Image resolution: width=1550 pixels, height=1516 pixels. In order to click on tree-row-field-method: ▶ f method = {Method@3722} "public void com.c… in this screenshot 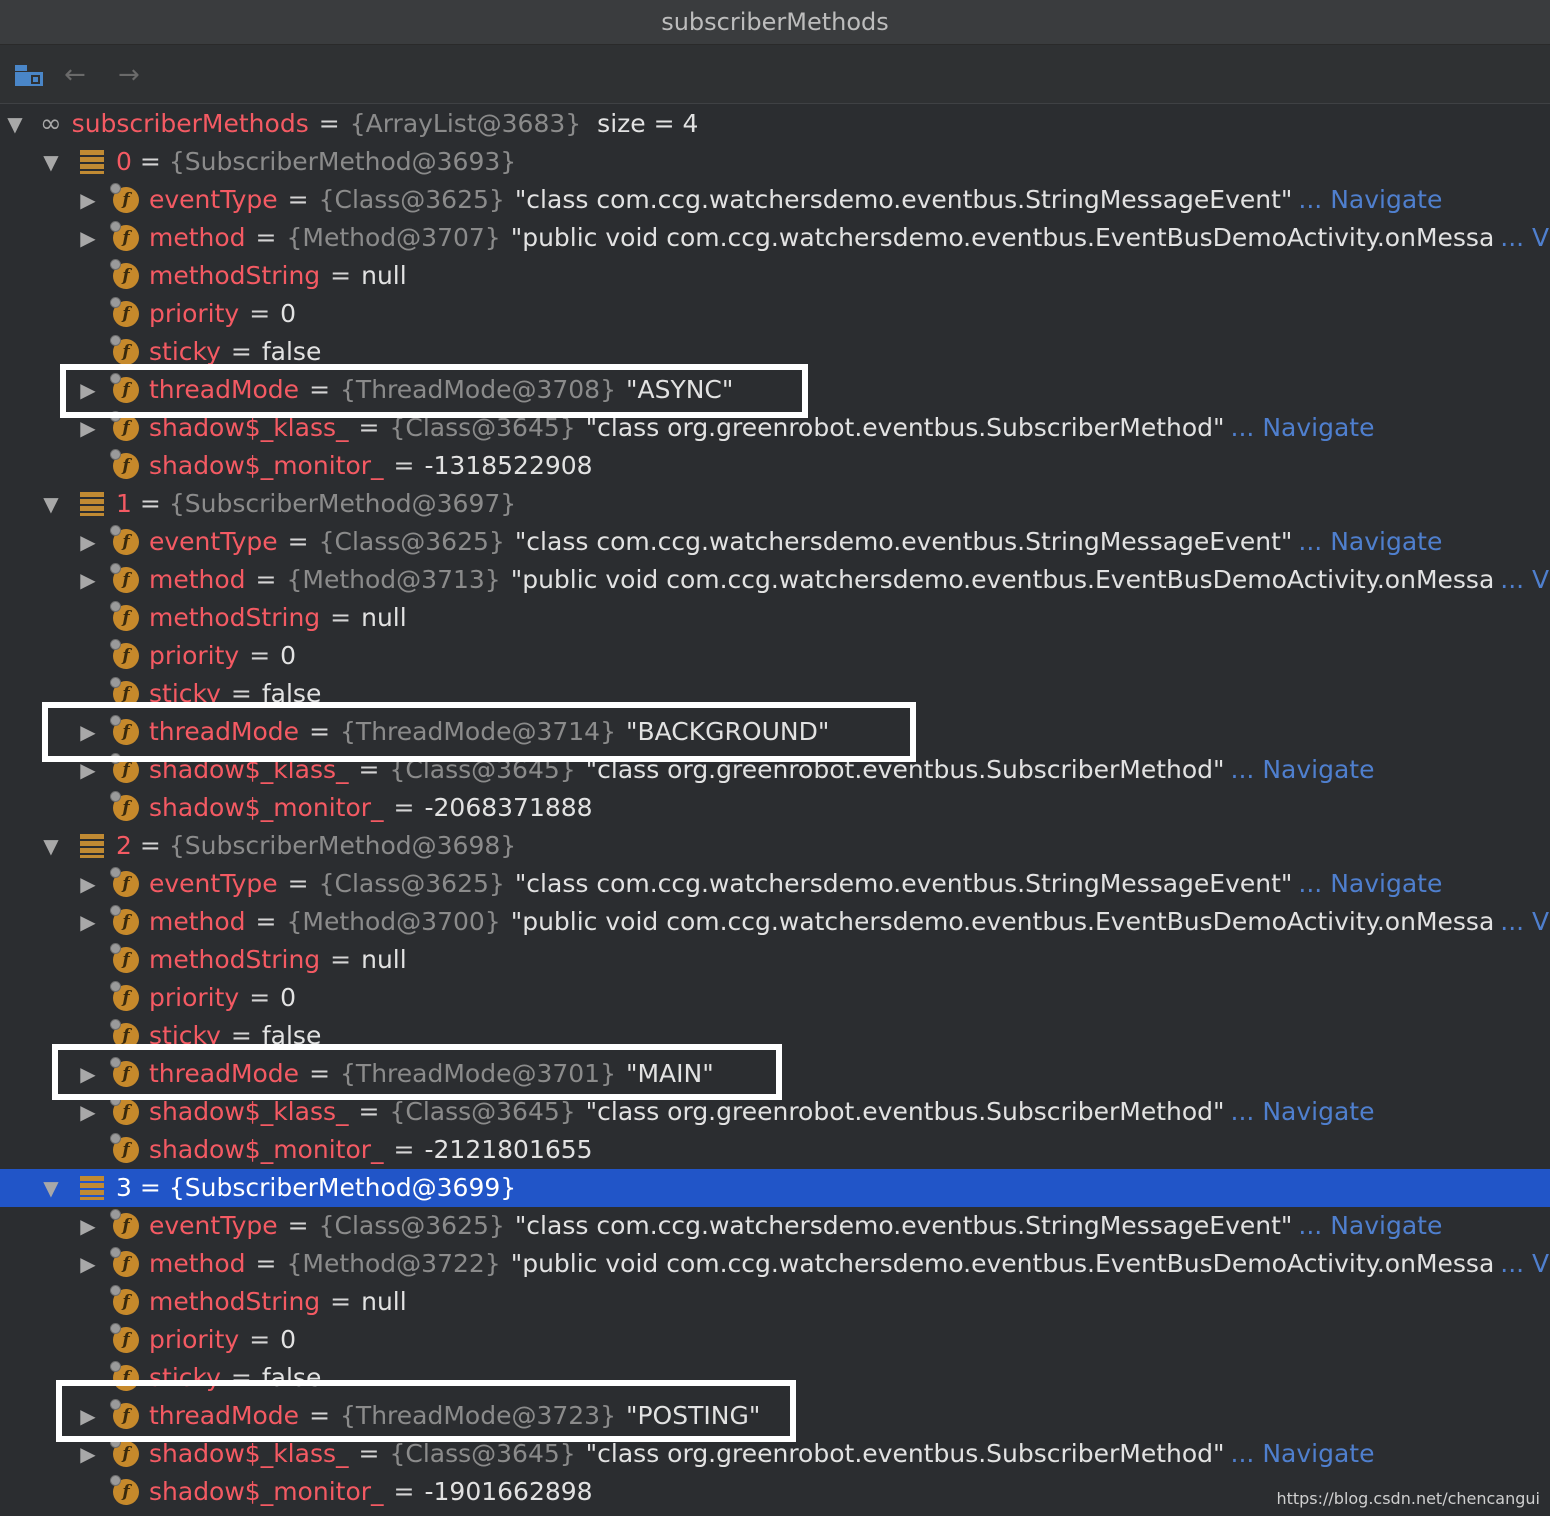, I will do `click(775, 1264)`.